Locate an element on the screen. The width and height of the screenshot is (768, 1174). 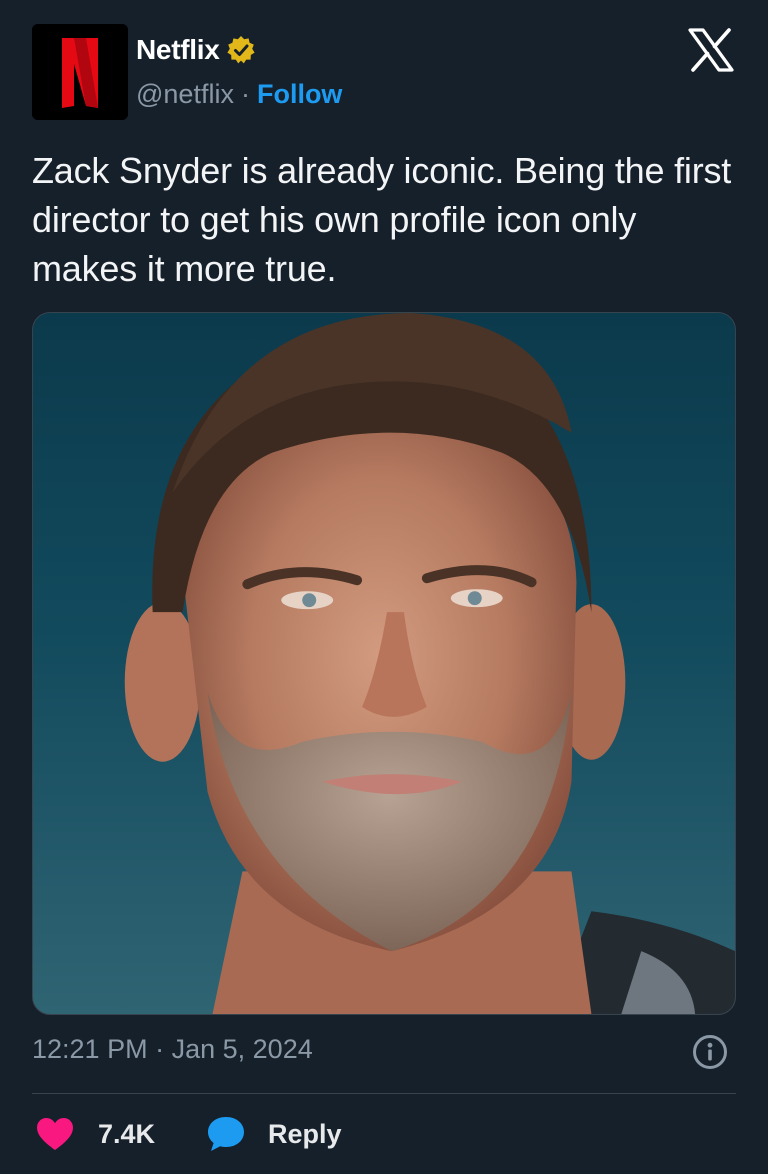
heart-icon is located at coordinates (55, 1134).